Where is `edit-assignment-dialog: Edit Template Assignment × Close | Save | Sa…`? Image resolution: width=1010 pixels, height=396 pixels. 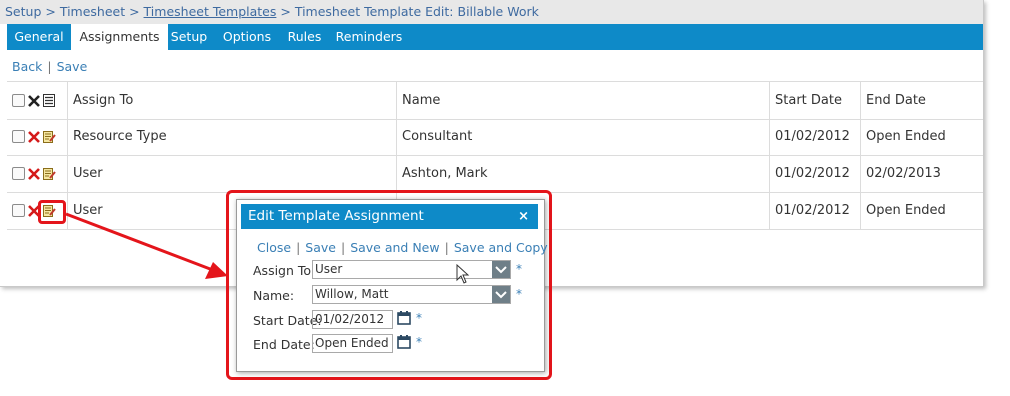 edit-assignment-dialog: Edit Template Assignment × Close | Save | Sa… is located at coordinates (392, 285).